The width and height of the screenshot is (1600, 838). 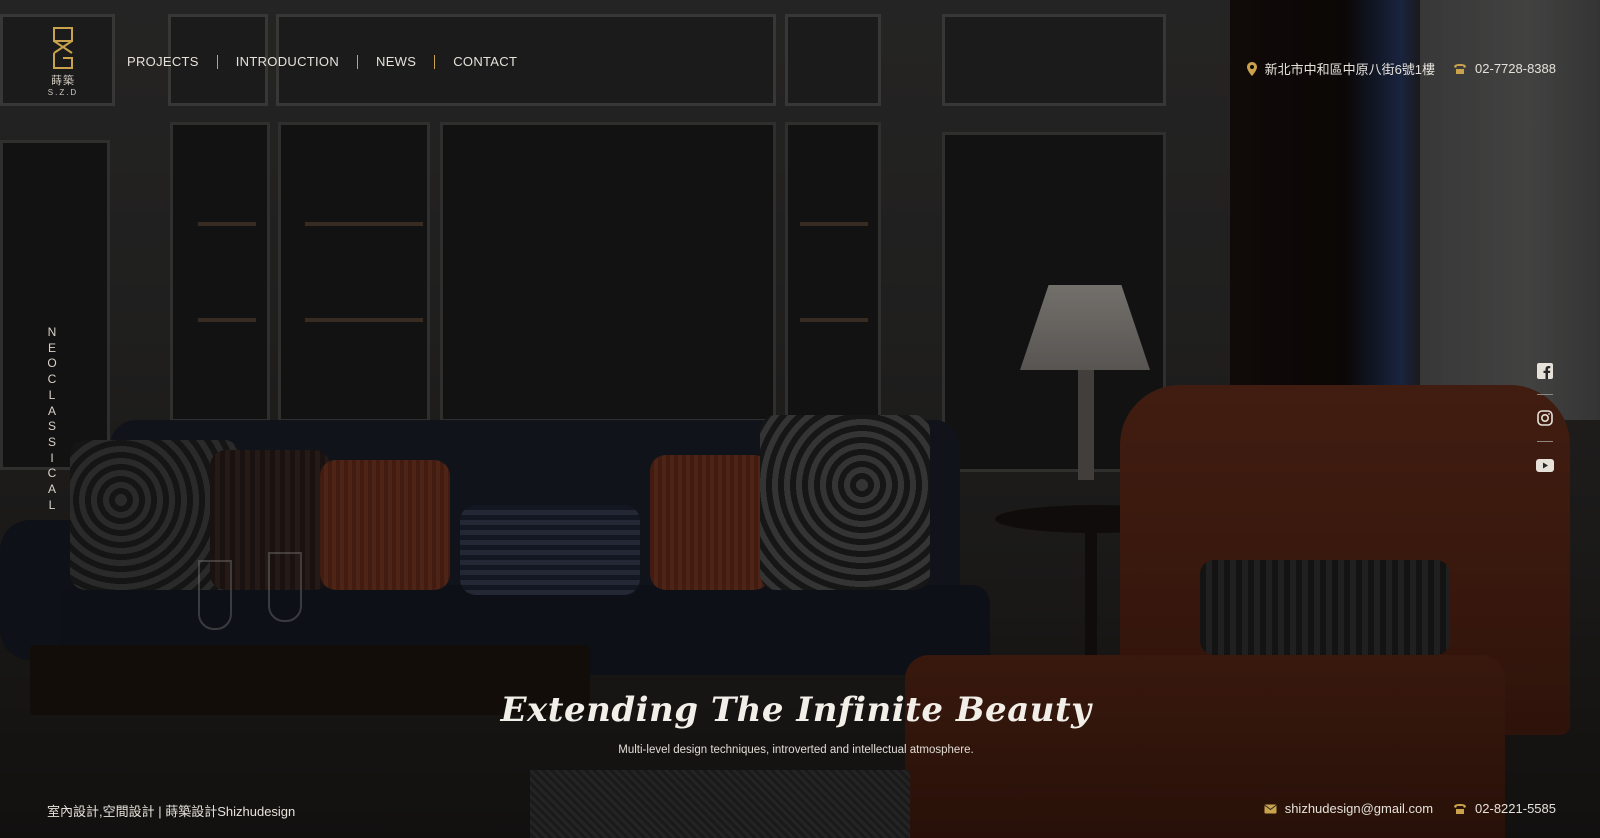 What do you see at coordinates (52, 457) in the screenshot?
I see `vertical-letter: I` at bounding box center [52, 457].